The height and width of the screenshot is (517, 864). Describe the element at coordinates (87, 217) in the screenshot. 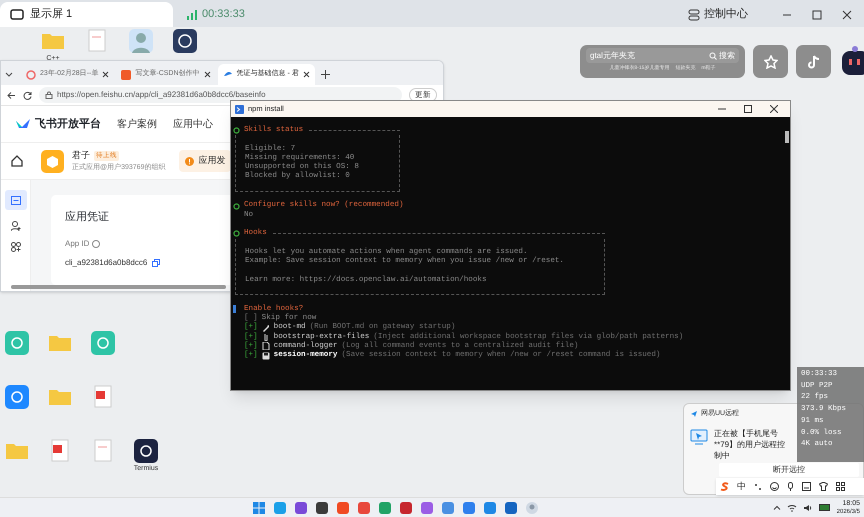

I see `card-title: 应用凭证` at that location.